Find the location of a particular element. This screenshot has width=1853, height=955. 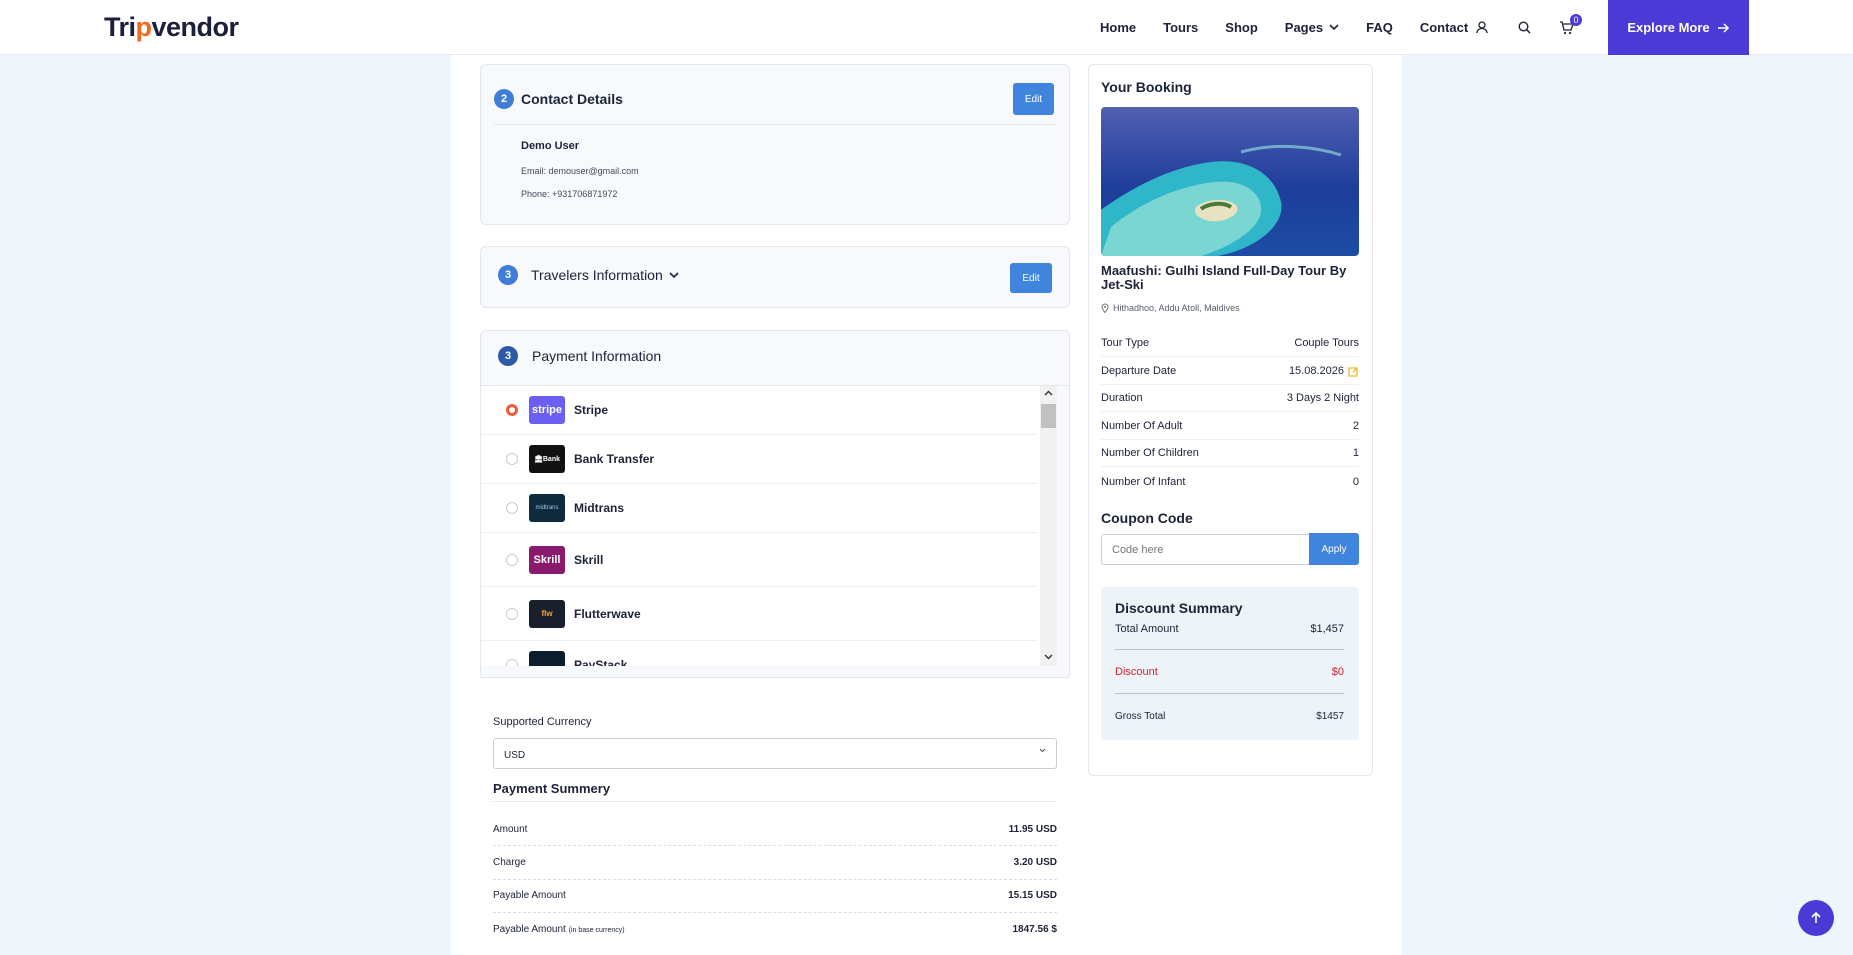

gross-divider is located at coordinates (1229, 693).